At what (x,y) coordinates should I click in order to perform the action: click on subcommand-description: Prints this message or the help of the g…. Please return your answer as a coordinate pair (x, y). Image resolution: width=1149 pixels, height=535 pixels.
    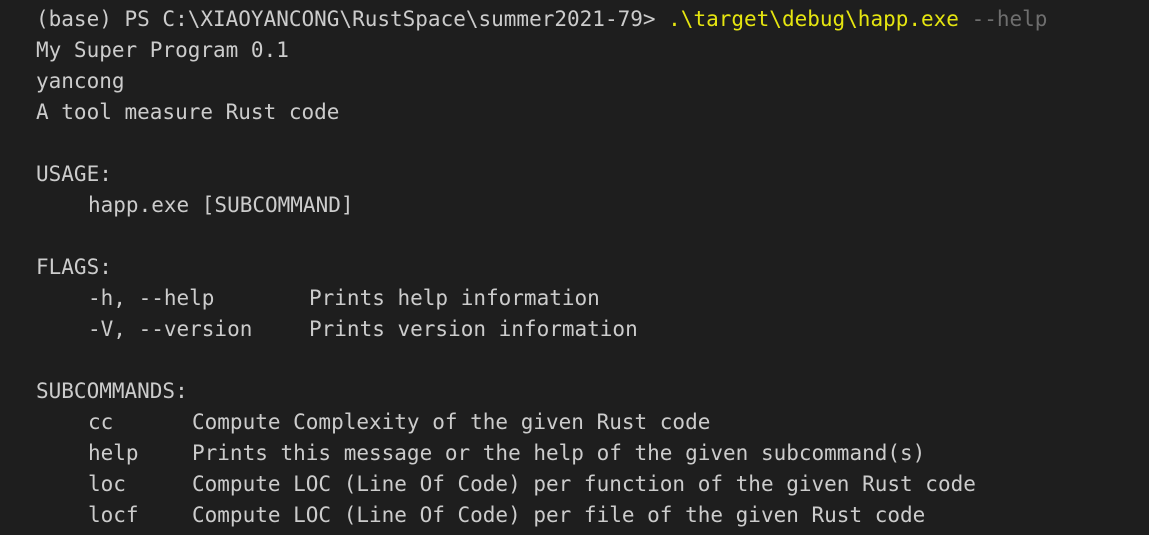
    Looking at the image, I should click on (559, 453).